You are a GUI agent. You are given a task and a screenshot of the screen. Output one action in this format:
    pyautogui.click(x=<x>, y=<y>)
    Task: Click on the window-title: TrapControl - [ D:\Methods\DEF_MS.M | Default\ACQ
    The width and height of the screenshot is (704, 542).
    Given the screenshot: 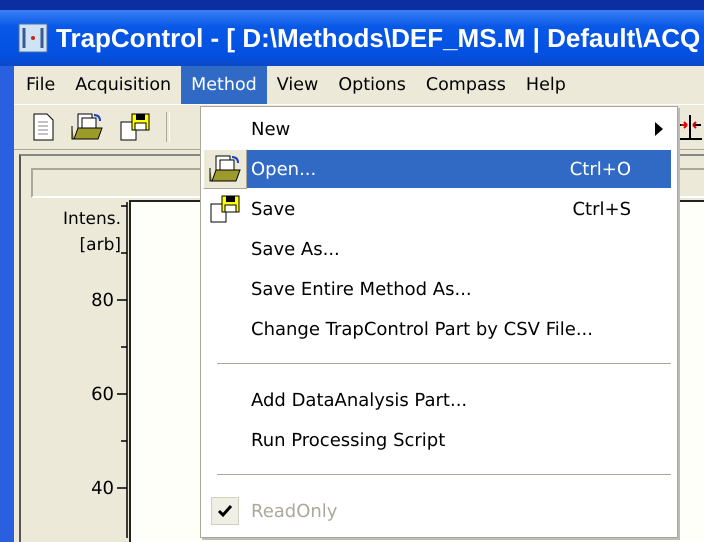 What is the action you would take?
    pyautogui.click(x=378, y=38)
    